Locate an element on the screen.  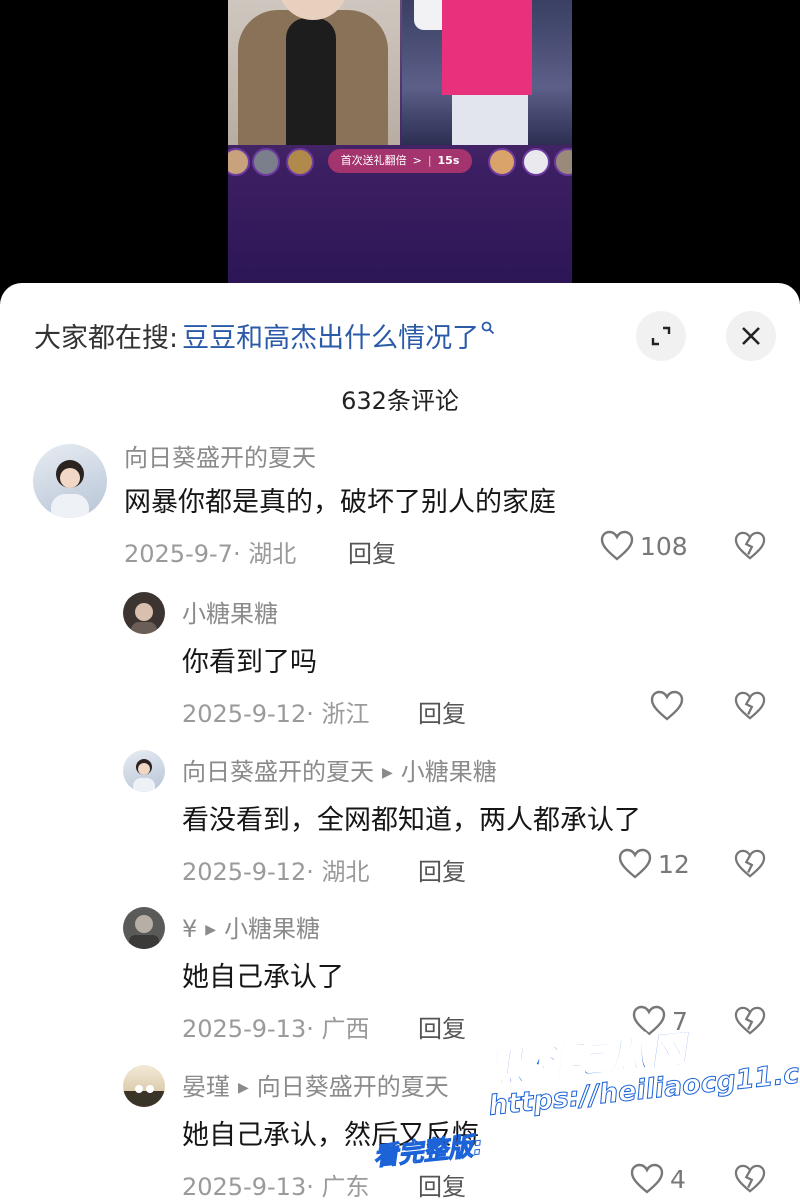
comment-username: 晏瑾 ▶ 向日葵盛开的夏天 is located at coordinates (315, 1084).